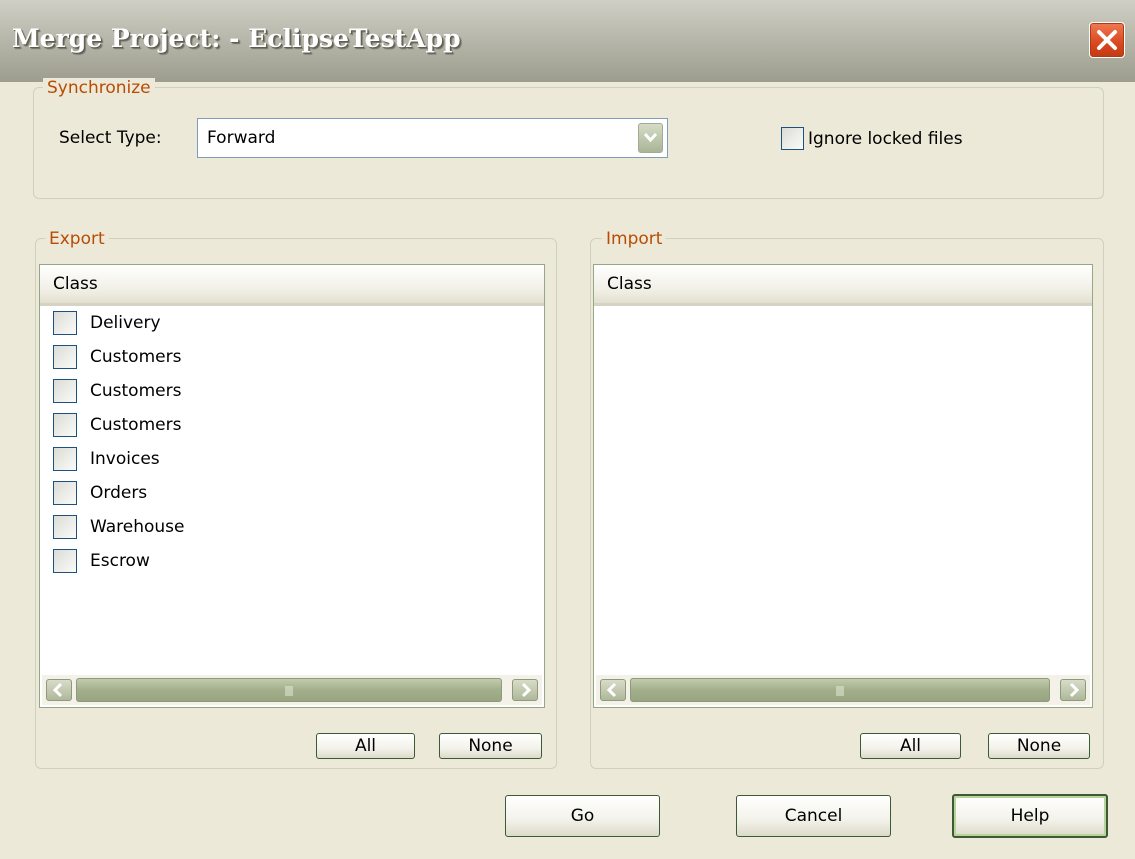  I want to click on dropdown-button, so click(650, 138).